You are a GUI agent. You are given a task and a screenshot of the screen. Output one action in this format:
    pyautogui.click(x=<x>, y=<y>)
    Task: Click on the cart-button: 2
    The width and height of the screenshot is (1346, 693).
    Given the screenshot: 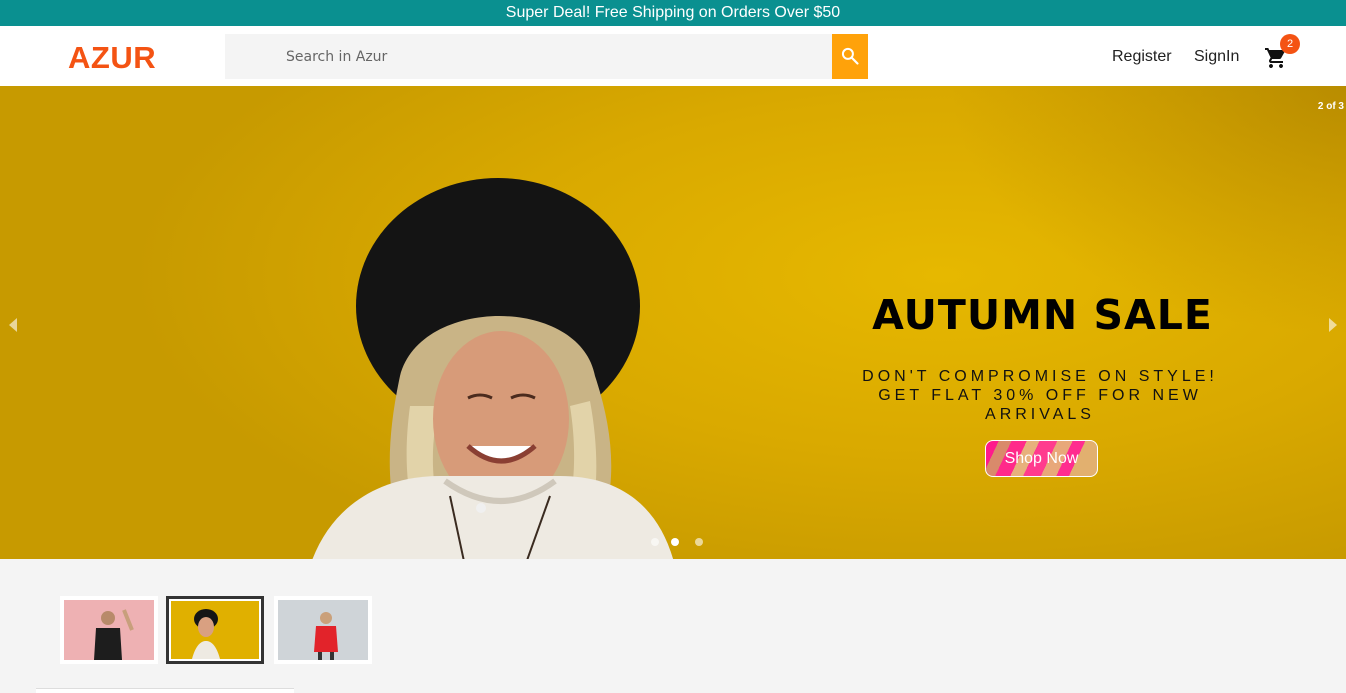 What is the action you would take?
    pyautogui.click(x=1282, y=54)
    